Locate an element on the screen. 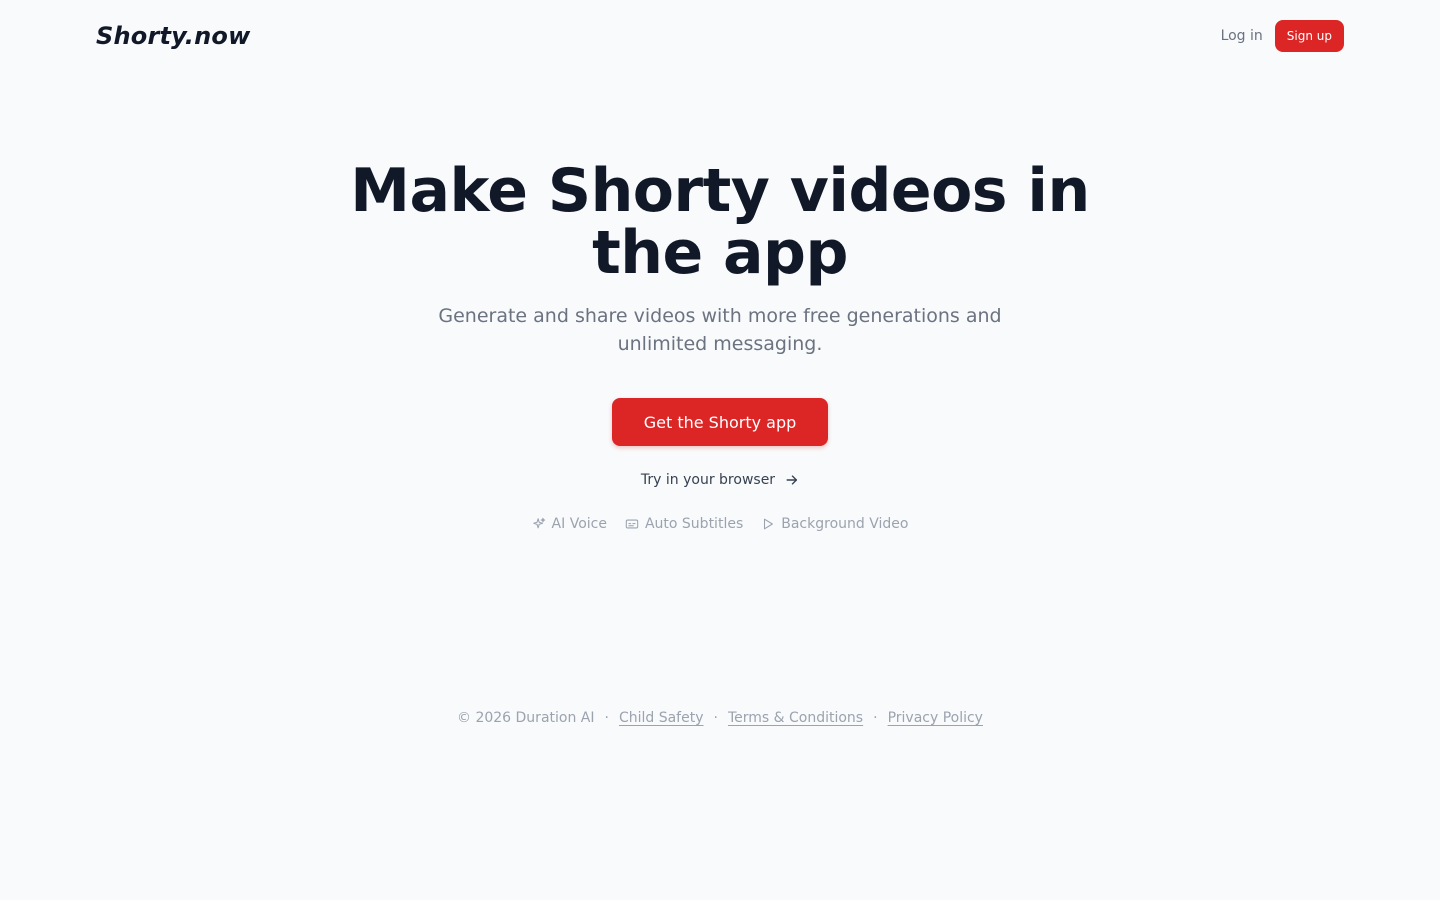 The image size is (1440, 900). top-navigation: Shorty.now Log in Sign up is located at coordinates (720, 36).